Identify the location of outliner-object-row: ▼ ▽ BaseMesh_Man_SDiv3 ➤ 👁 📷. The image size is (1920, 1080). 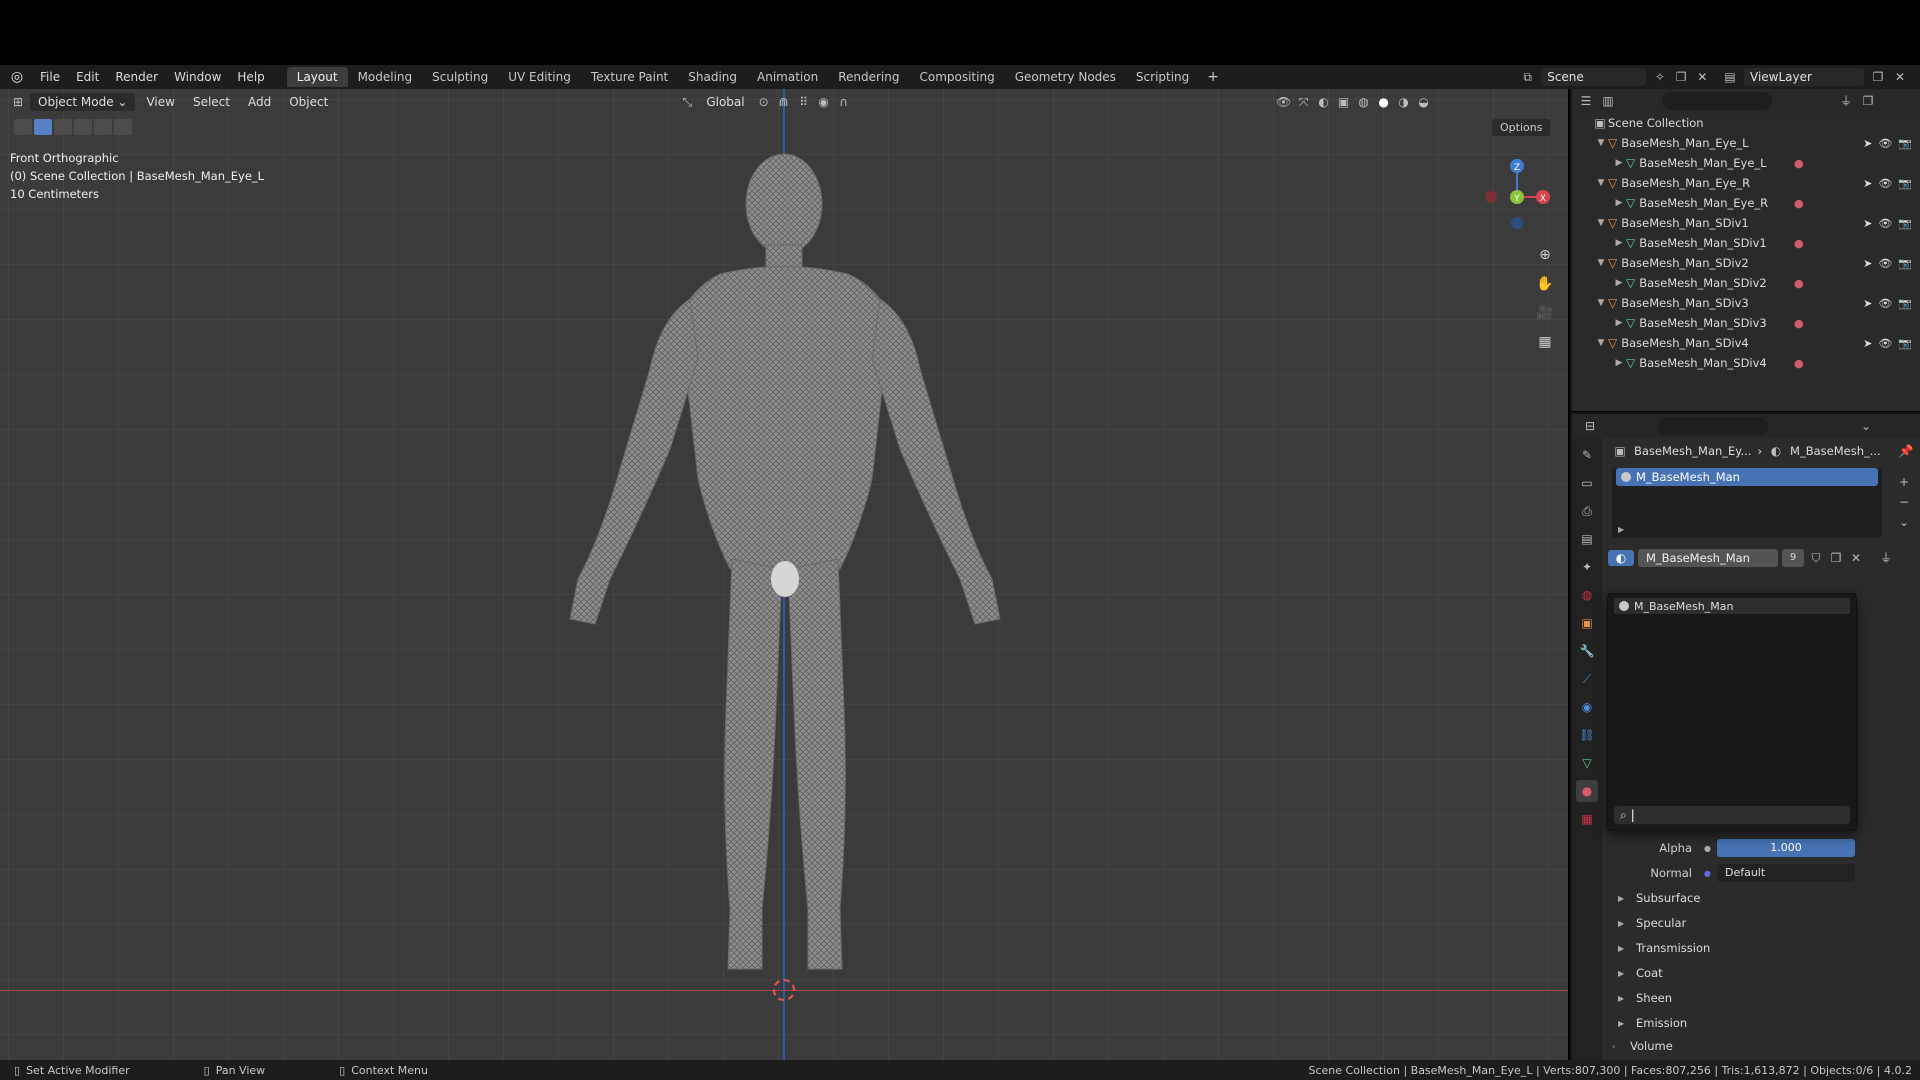
(1746, 303).